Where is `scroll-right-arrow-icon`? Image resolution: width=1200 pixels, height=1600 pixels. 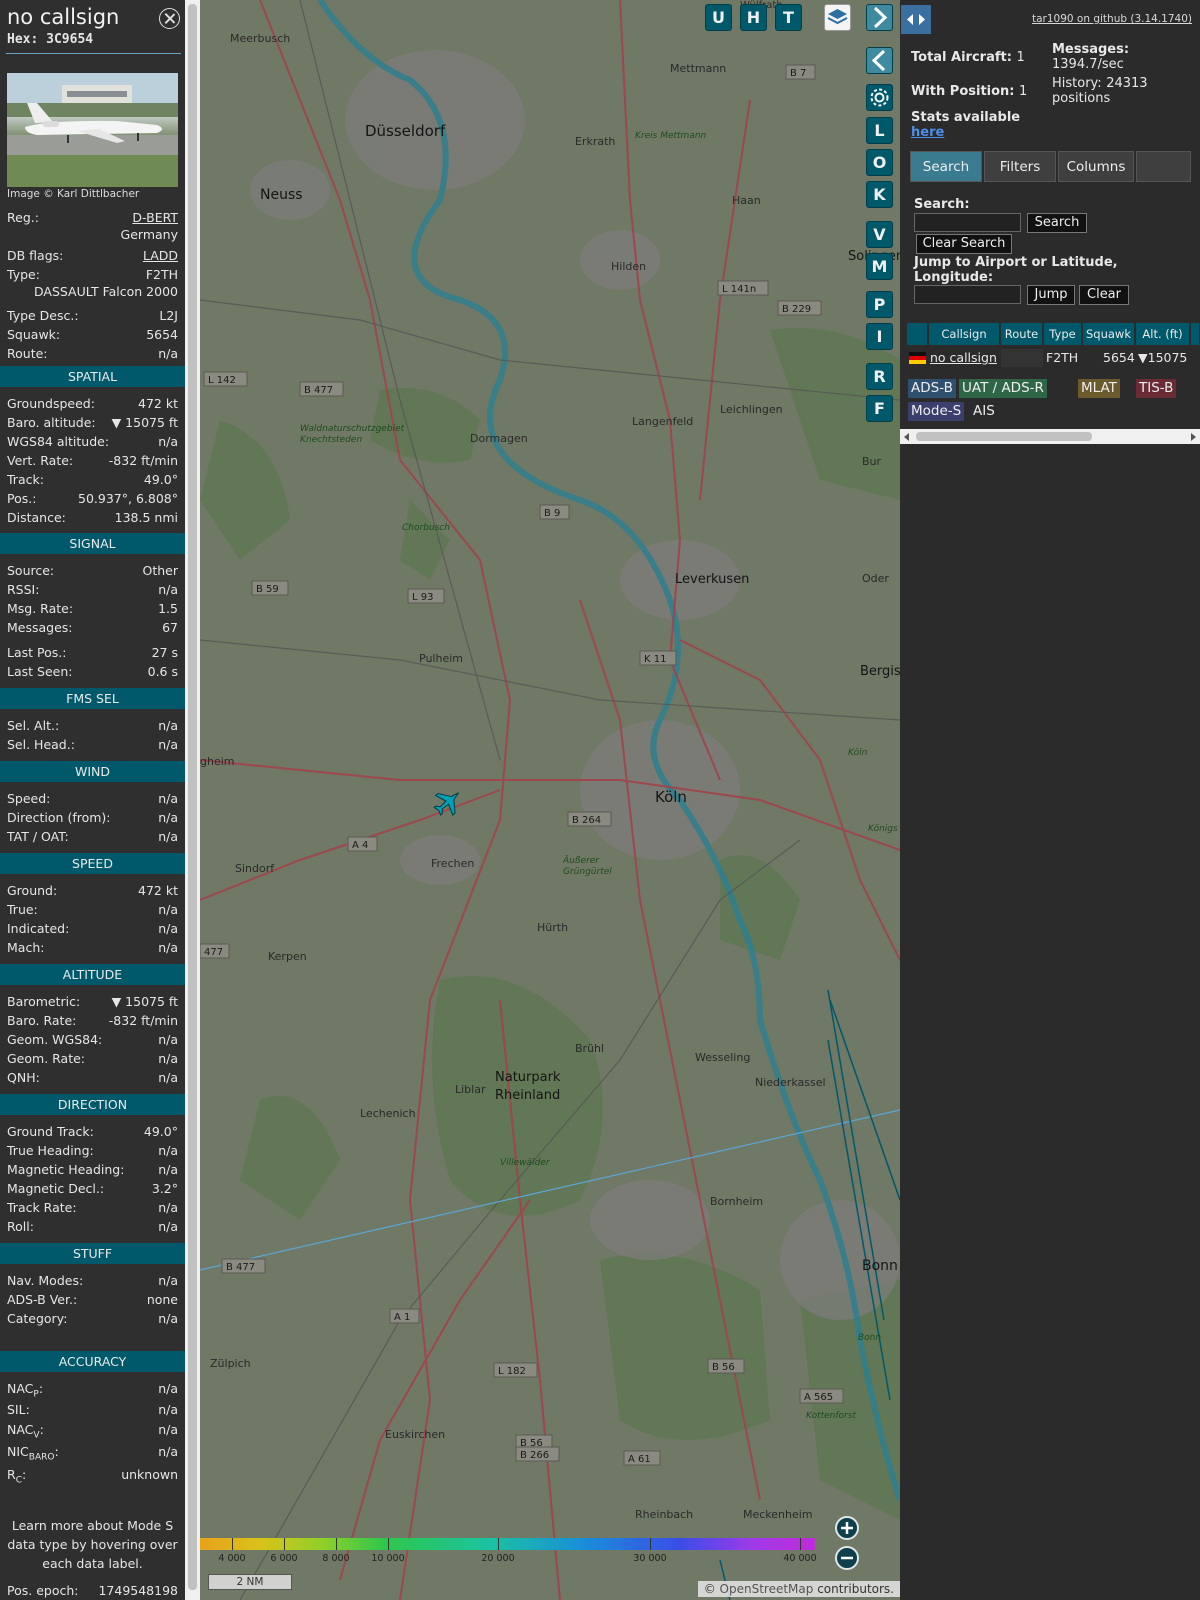
scroll-right-arrow-icon is located at coordinates (1193, 437).